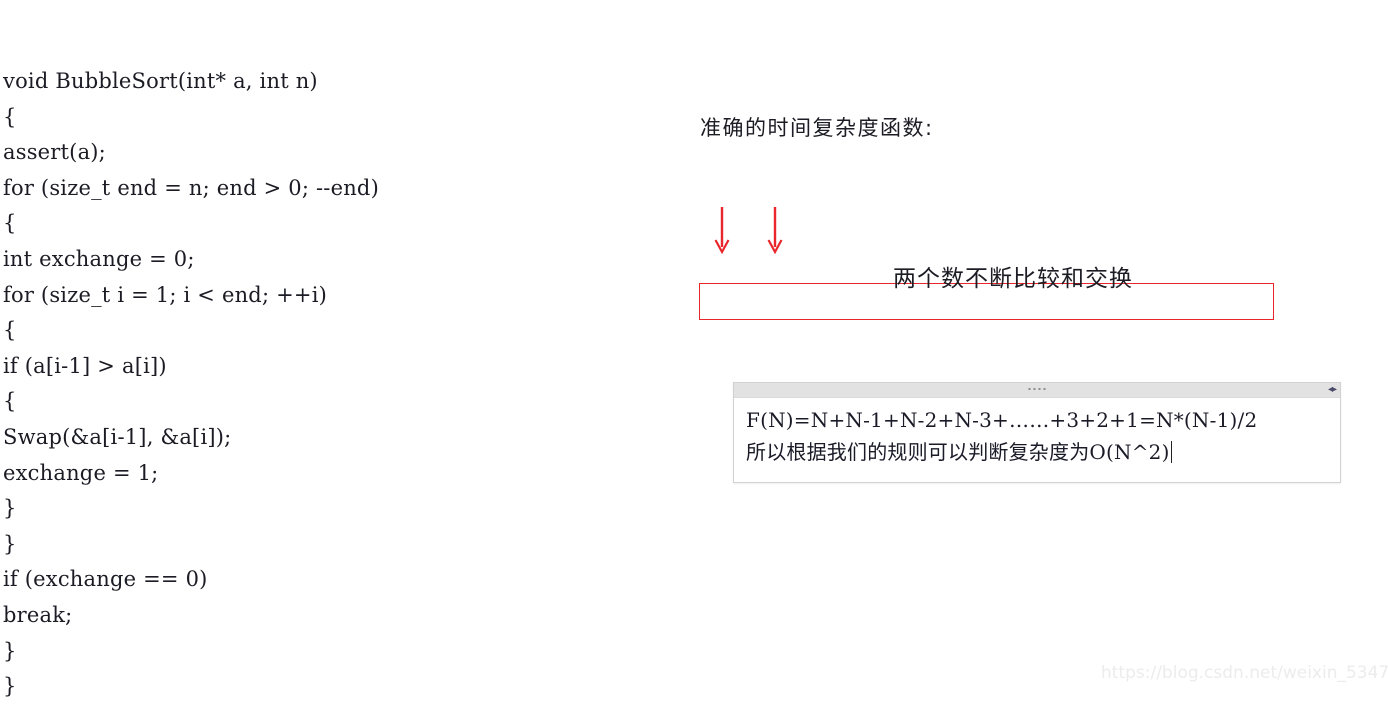 The image size is (1388, 705). Describe the element at coordinates (85, 365) in the screenshot. I see `code-line: if (a[i-1] > a[i])` at that location.